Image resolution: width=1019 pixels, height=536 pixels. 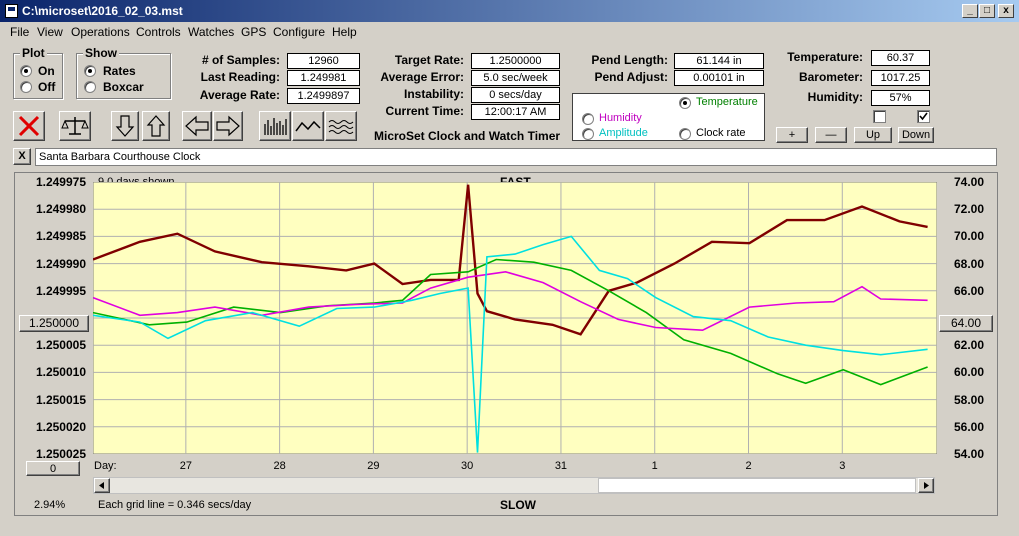 I want to click on plot-off-radio, so click(x=26, y=87).